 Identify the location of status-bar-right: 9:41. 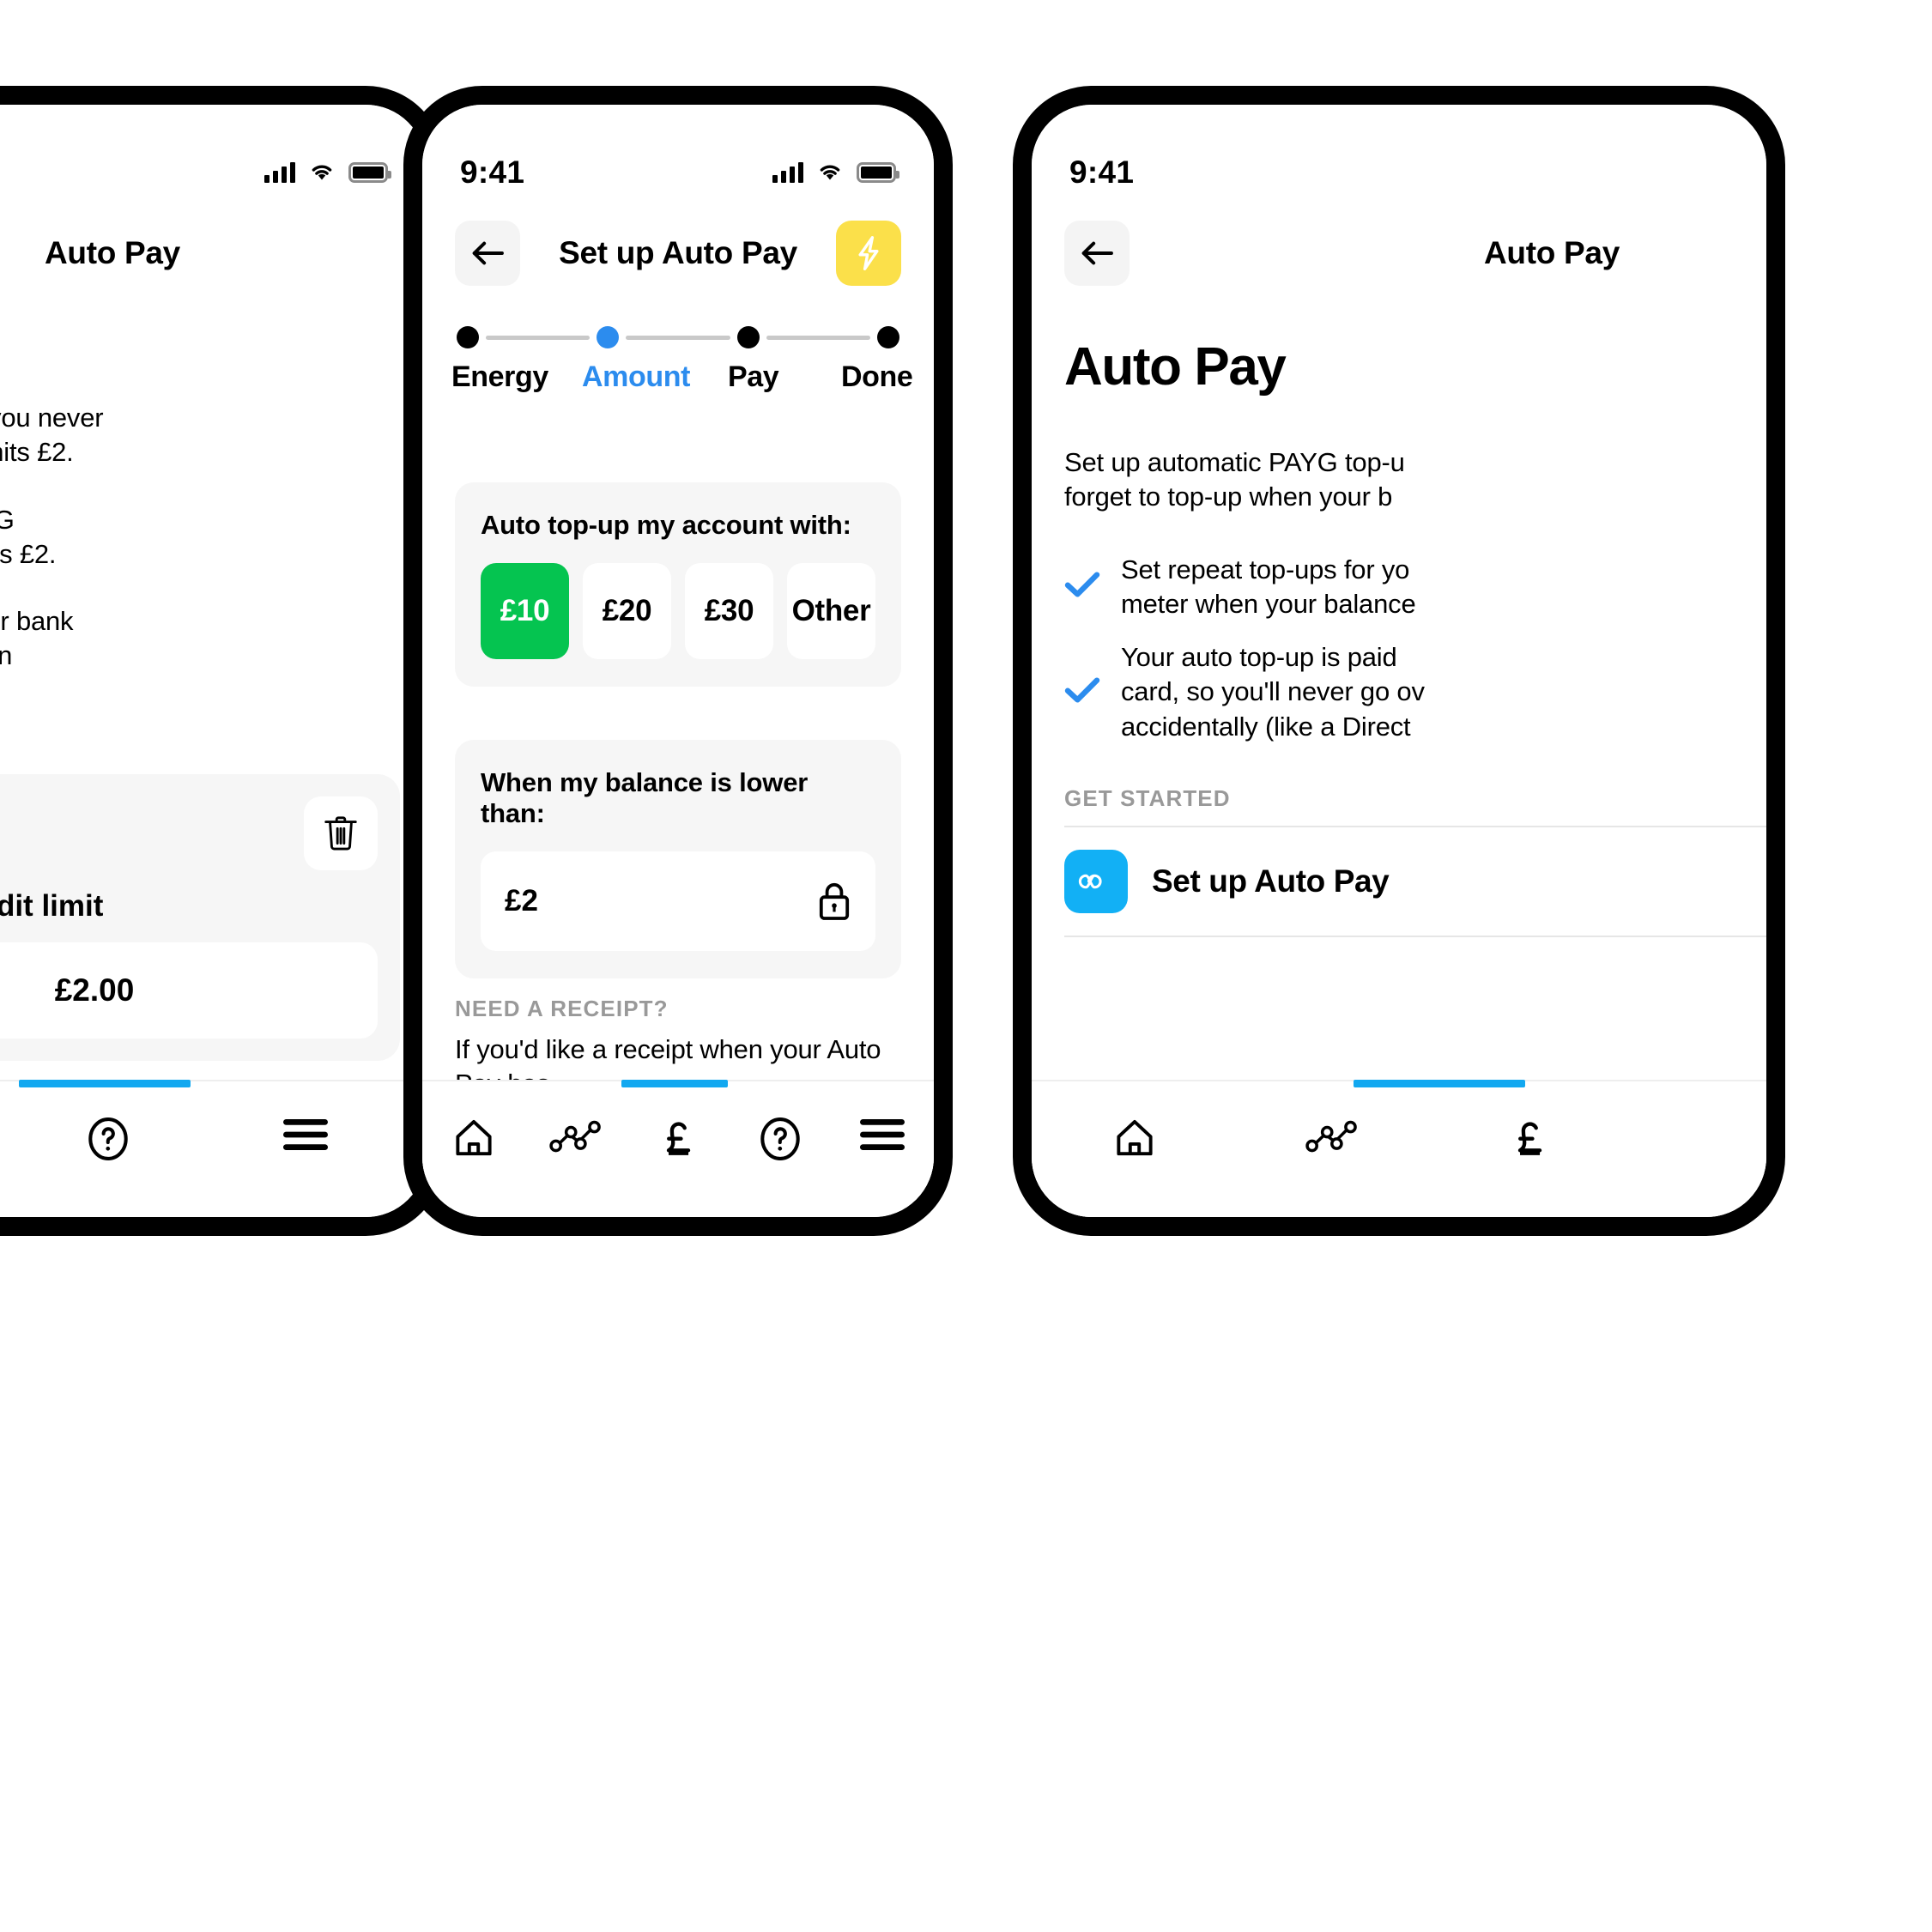
(1399, 154).